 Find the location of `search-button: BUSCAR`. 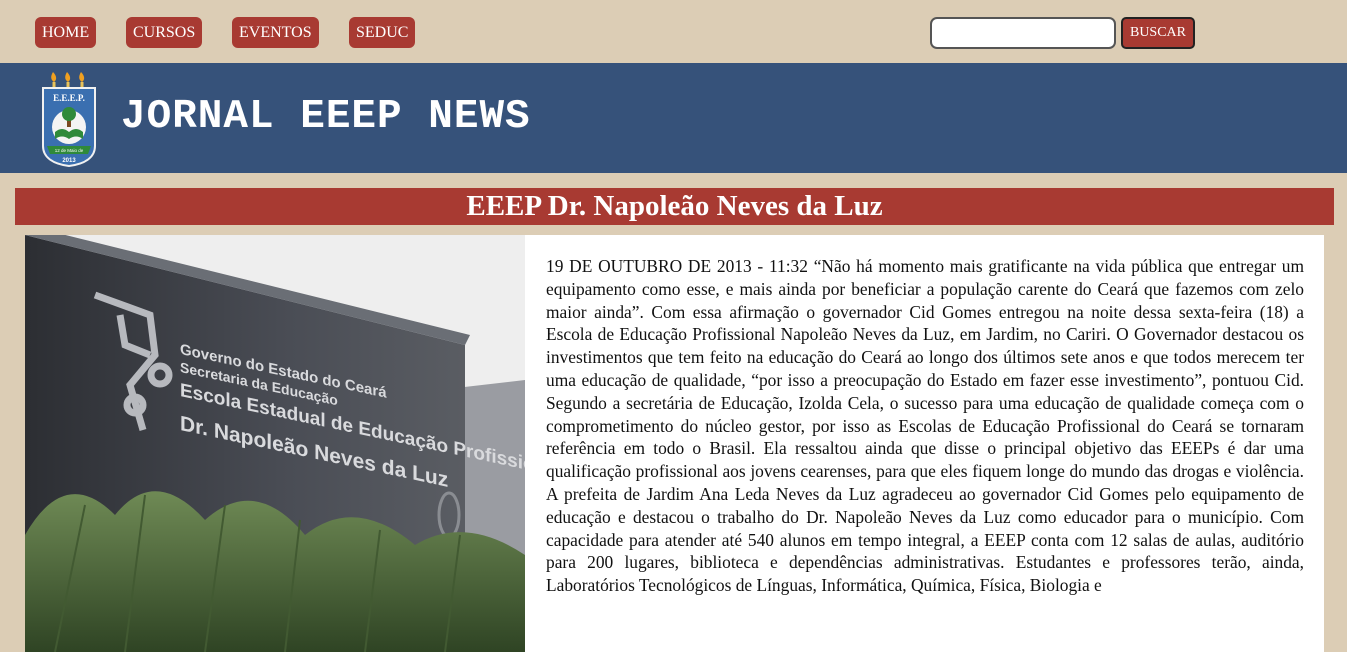

search-button: BUSCAR is located at coordinates (1158, 33).